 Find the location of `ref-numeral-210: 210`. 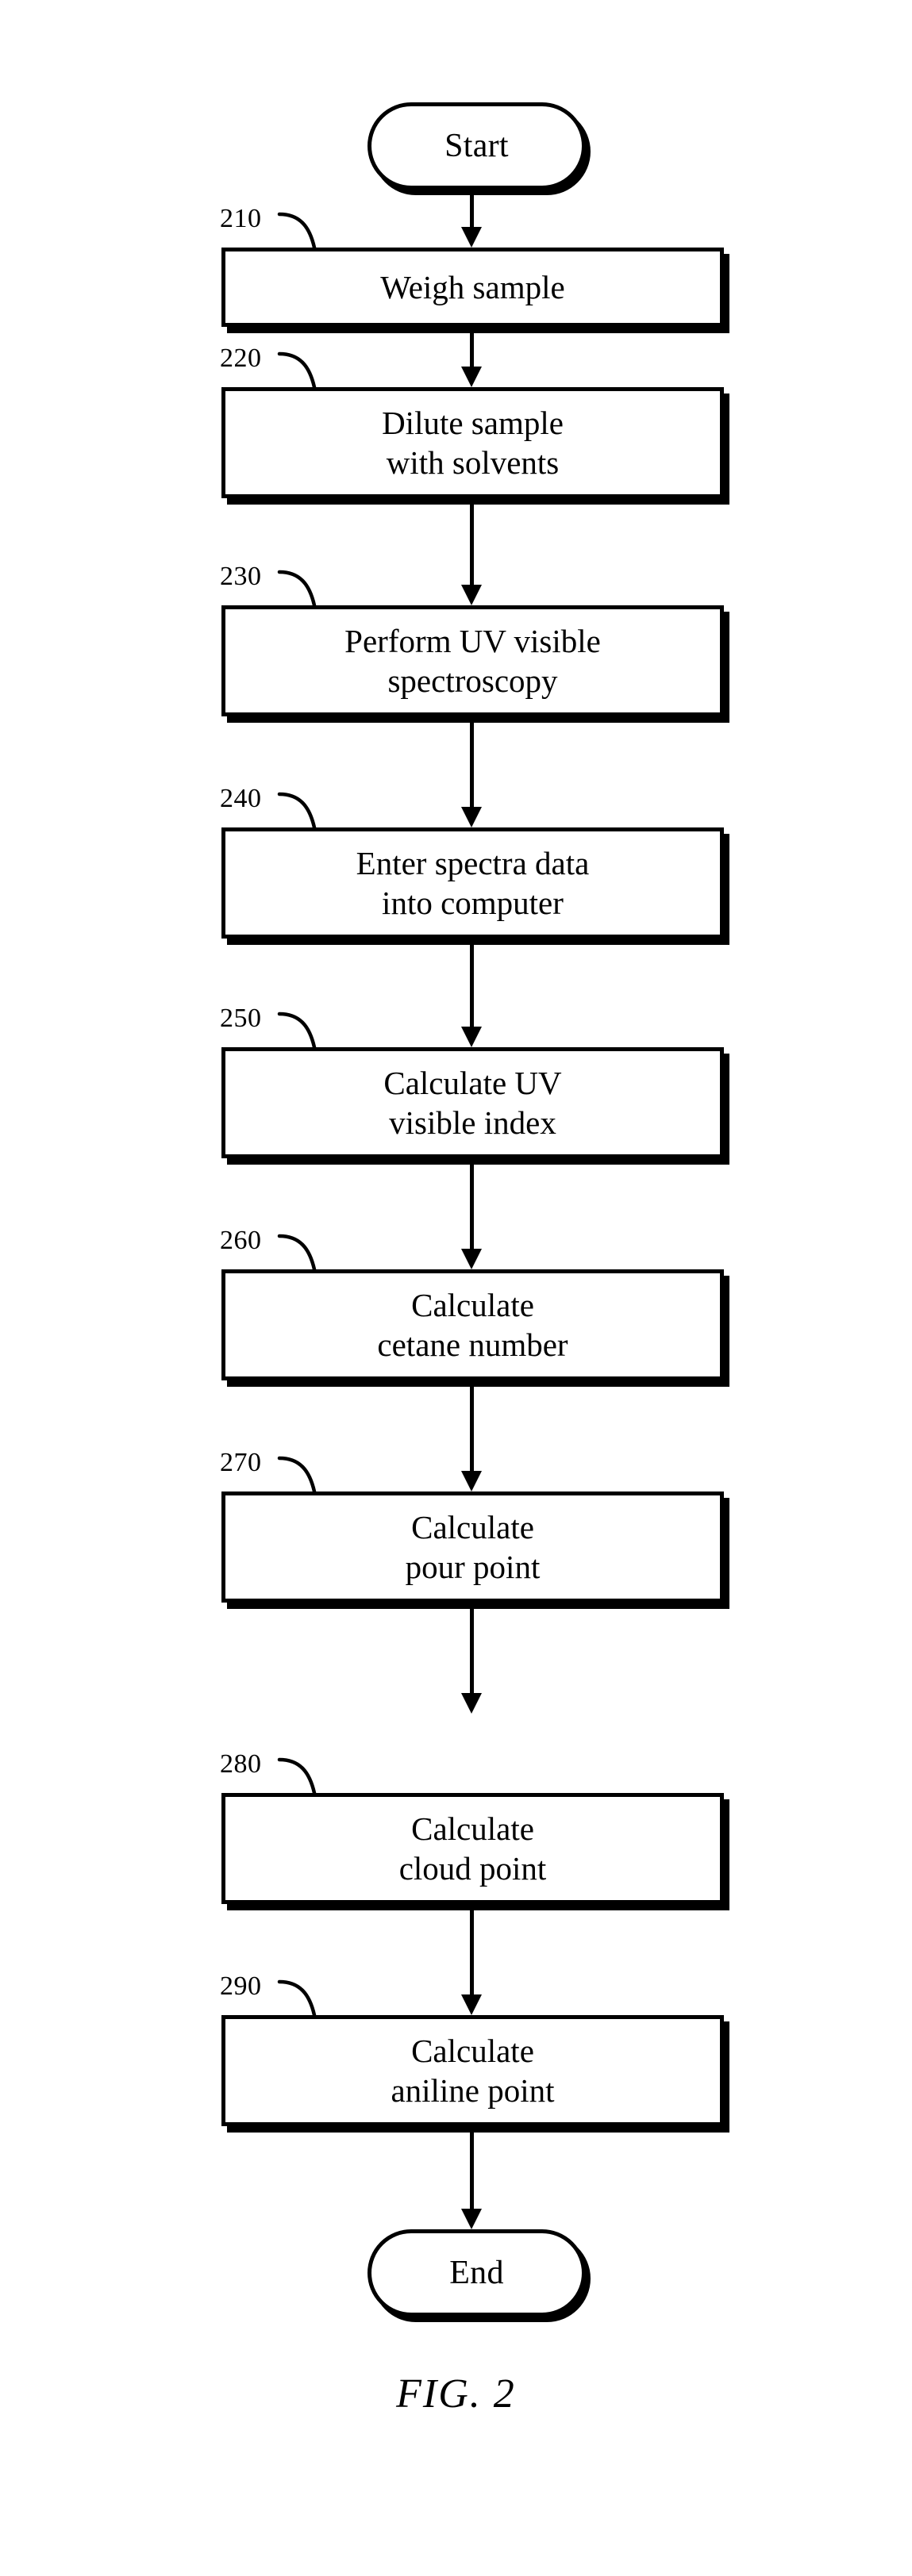

ref-numeral-210: 210 is located at coordinates (241, 218).